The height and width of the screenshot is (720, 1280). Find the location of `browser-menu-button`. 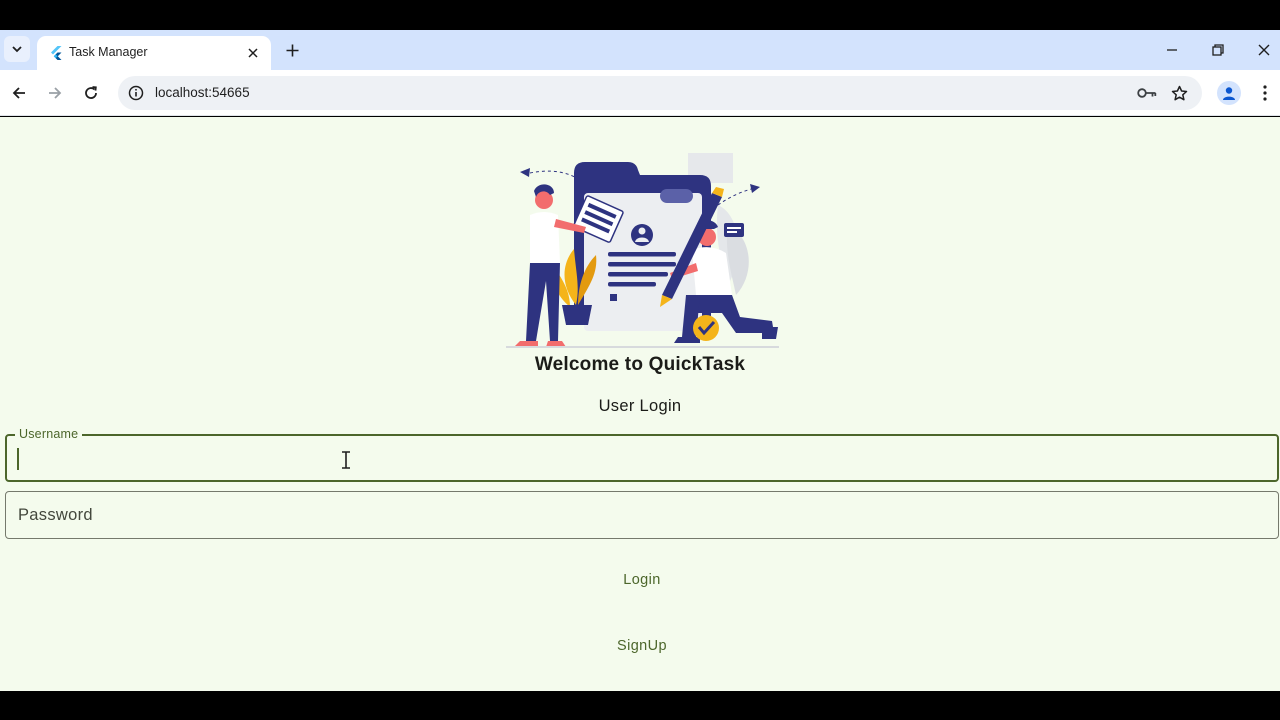

browser-menu-button is located at coordinates (1265, 93).